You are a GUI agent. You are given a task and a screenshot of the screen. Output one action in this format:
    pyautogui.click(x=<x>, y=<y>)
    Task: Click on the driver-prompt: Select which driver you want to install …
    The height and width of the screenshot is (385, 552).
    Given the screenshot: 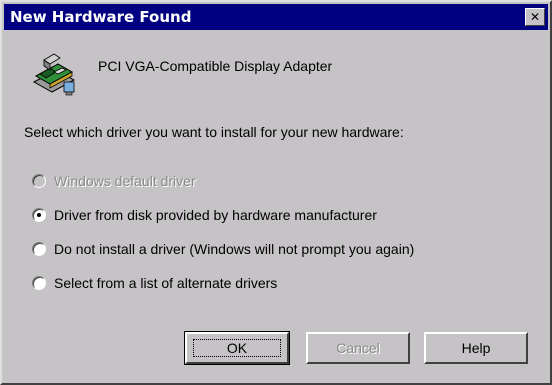 What is the action you would take?
    pyautogui.click(x=214, y=132)
    